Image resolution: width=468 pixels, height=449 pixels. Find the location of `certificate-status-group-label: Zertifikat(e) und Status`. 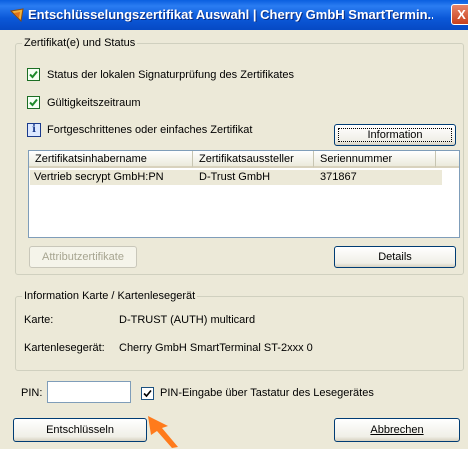

certificate-status-group-label: Zertifikat(e) und Status is located at coordinates (80, 43).